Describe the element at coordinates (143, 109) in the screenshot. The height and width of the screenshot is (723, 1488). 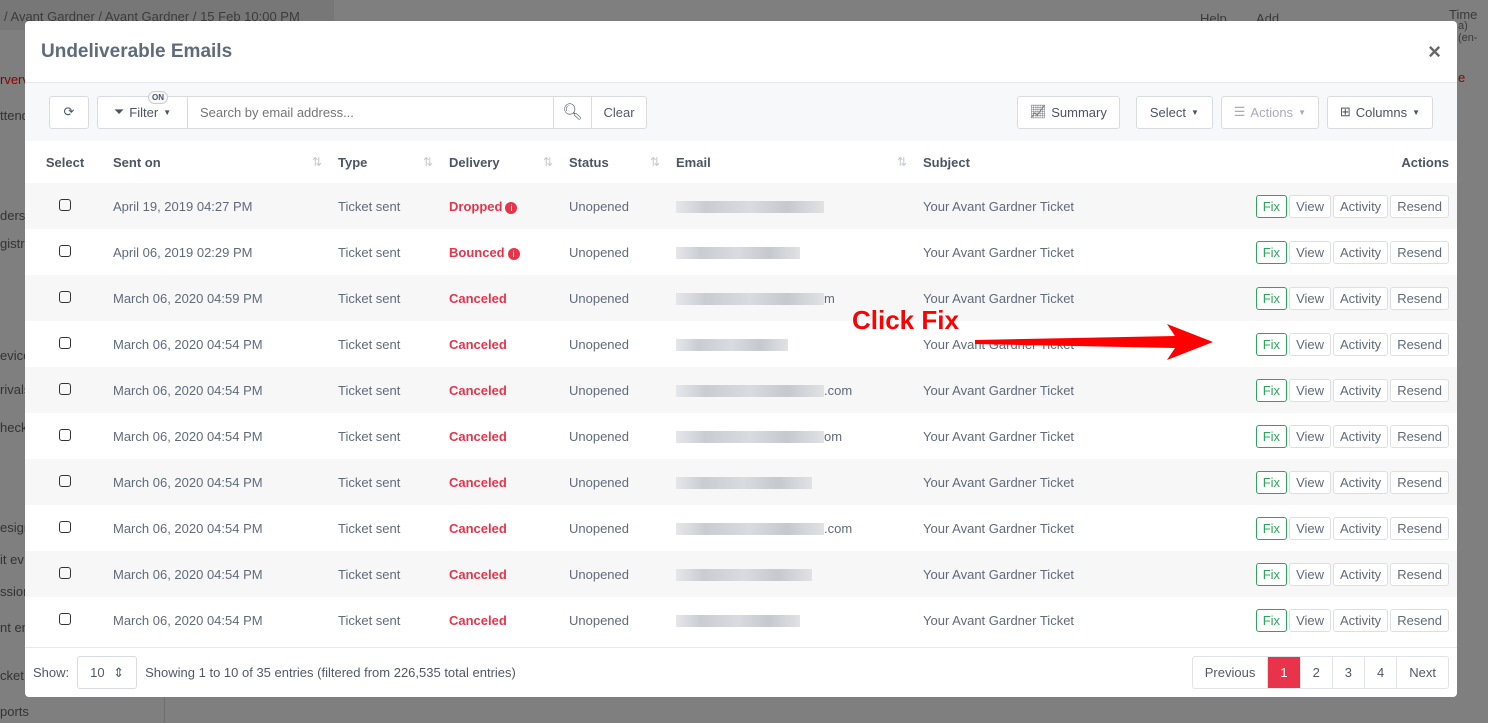
I see `filter-button: ON ⏷ Filter ▼` at that location.